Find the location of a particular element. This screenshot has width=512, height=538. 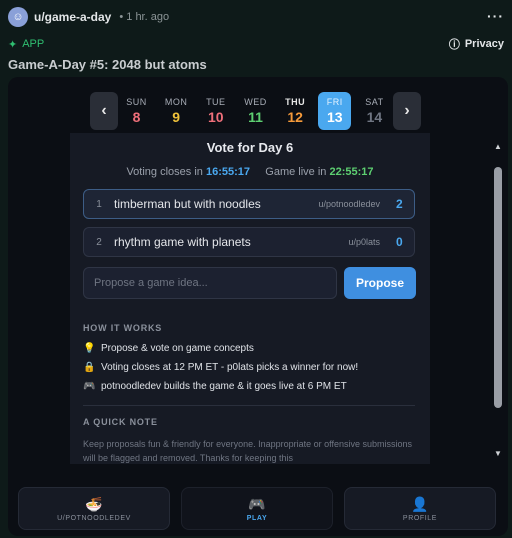

day-date: 10 is located at coordinates (216, 117).